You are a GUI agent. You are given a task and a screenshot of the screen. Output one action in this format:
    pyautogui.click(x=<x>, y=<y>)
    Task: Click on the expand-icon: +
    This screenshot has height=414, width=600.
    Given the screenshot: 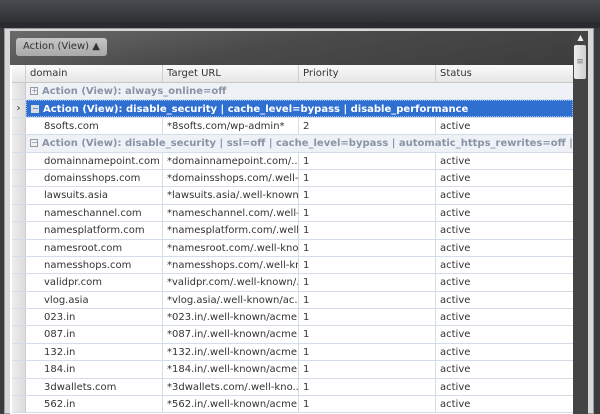 What is the action you would take?
    pyautogui.click(x=34, y=91)
    